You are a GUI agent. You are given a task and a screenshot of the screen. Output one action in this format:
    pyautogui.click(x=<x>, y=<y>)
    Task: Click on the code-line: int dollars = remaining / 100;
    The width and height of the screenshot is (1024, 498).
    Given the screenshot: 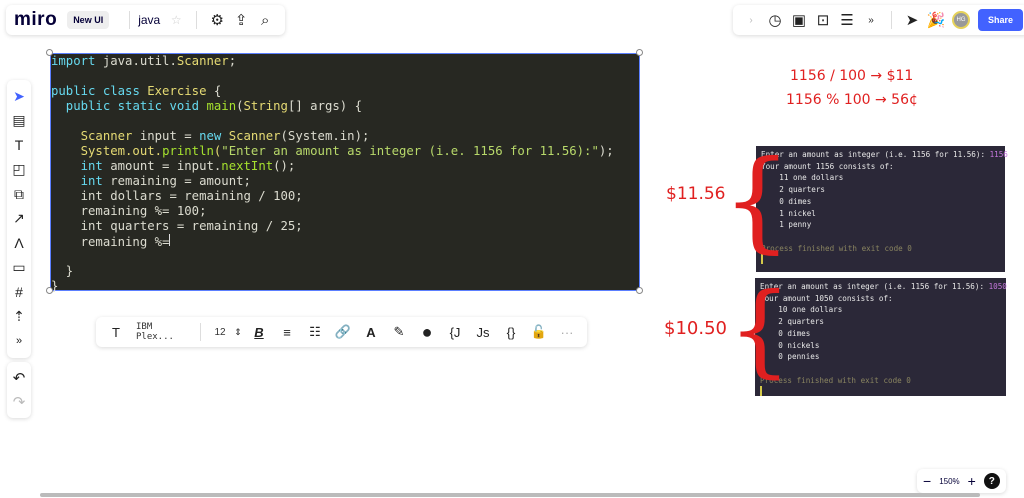 What is the action you would take?
    pyautogui.click(x=345, y=196)
    